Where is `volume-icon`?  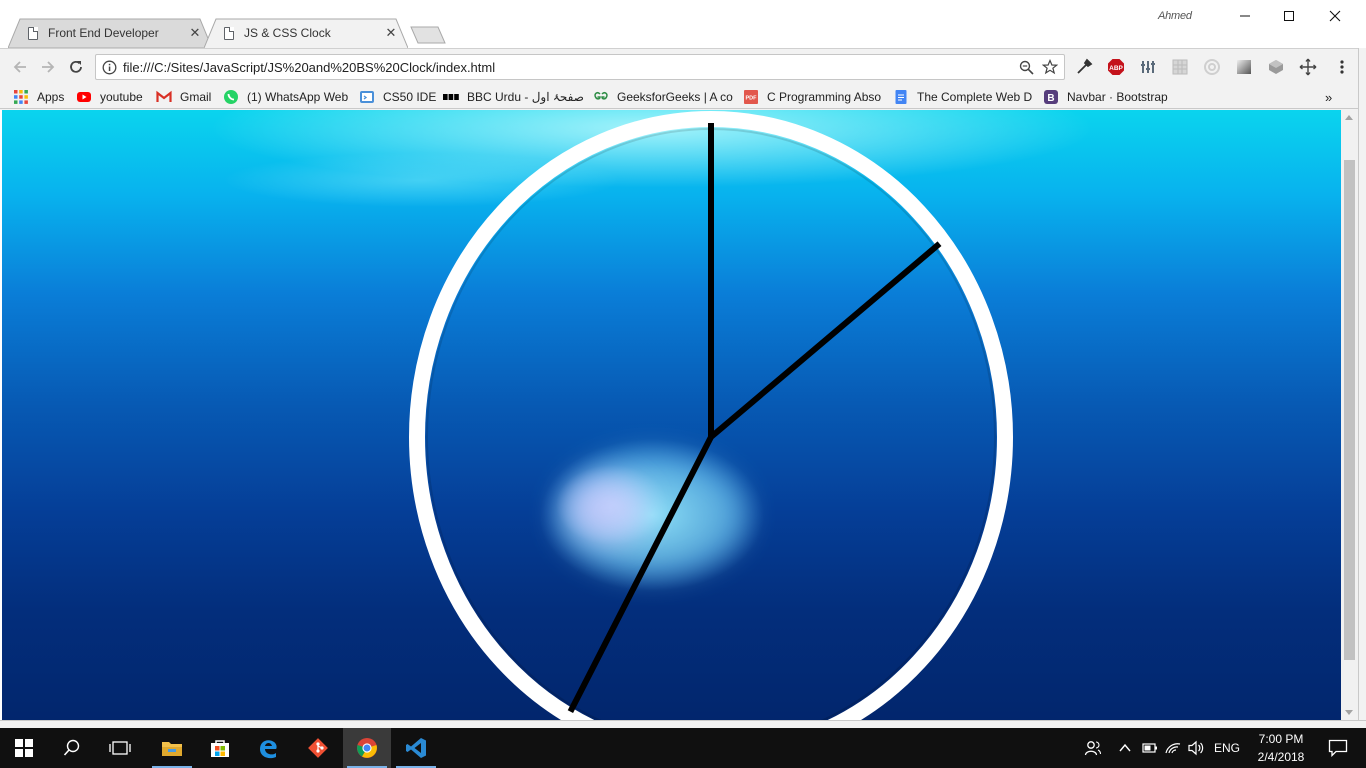 volume-icon is located at coordinates (1197, 748).